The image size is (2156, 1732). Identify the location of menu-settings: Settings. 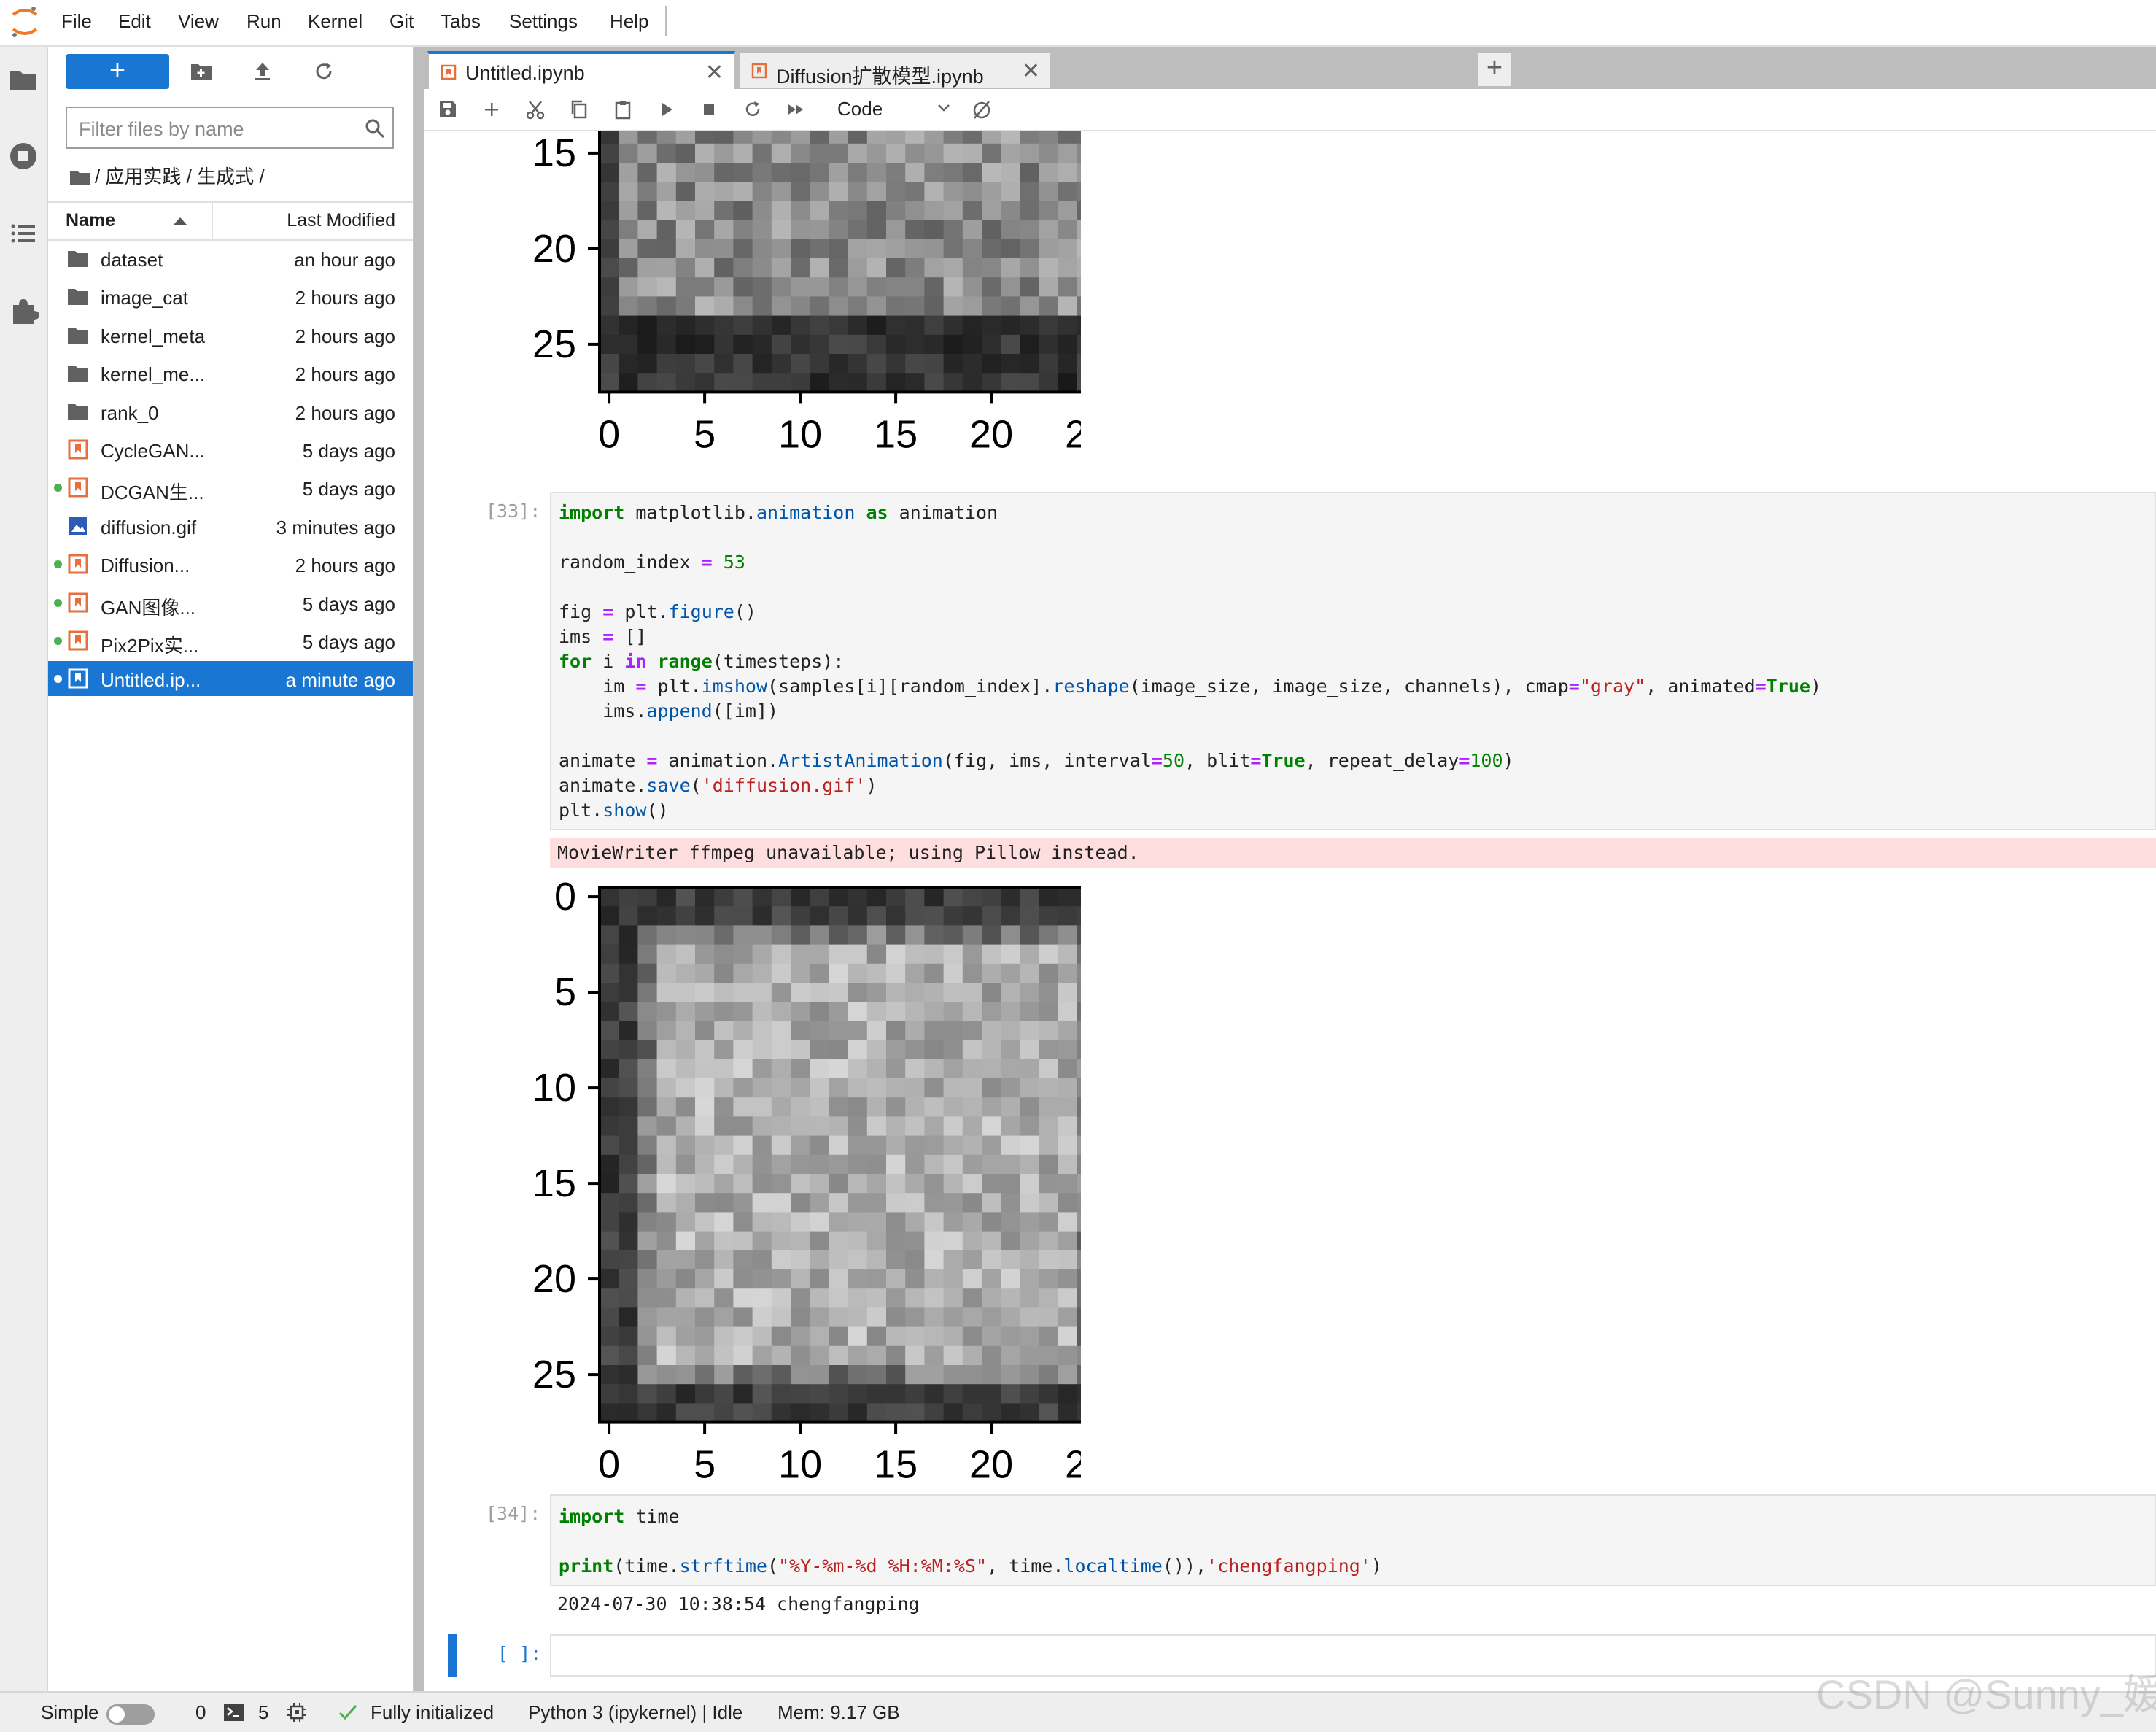
(543, 22).